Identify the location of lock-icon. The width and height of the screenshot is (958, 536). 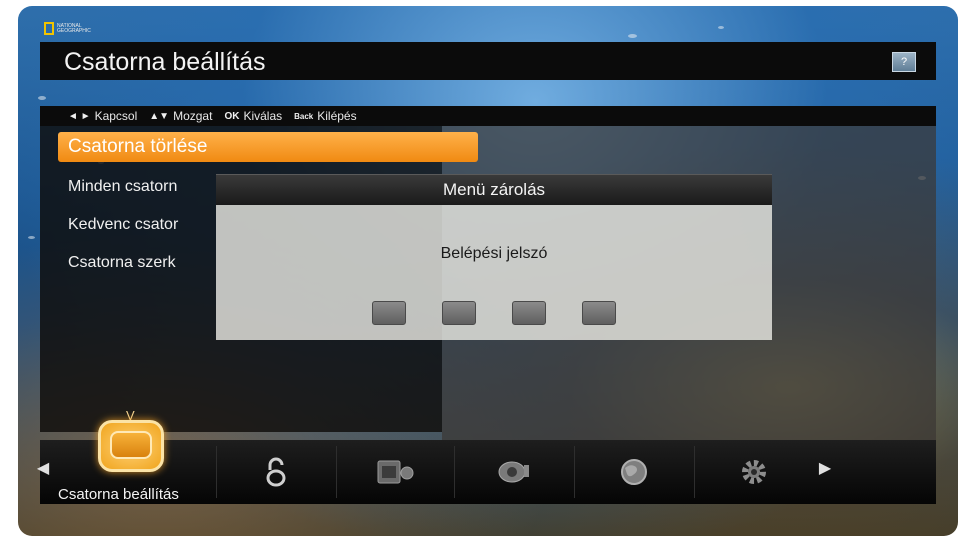
(276, 472).